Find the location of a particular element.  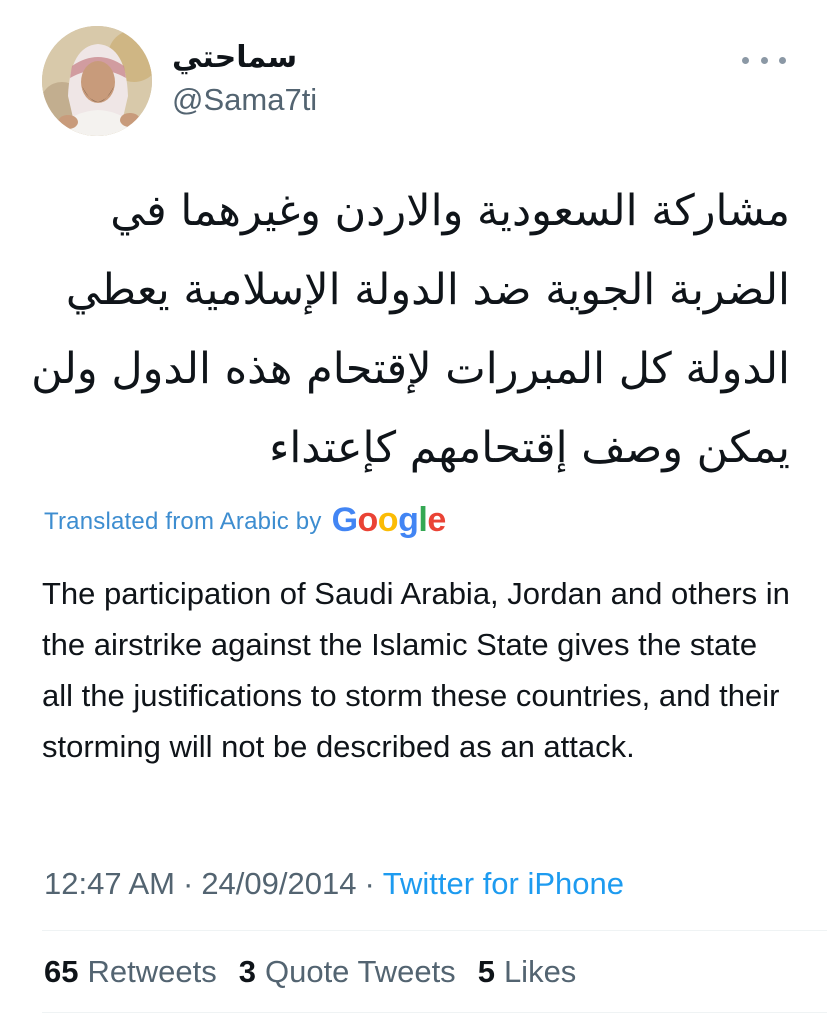

quote-tweets-label: Quote Tweets is located at coordinates (360, 971).